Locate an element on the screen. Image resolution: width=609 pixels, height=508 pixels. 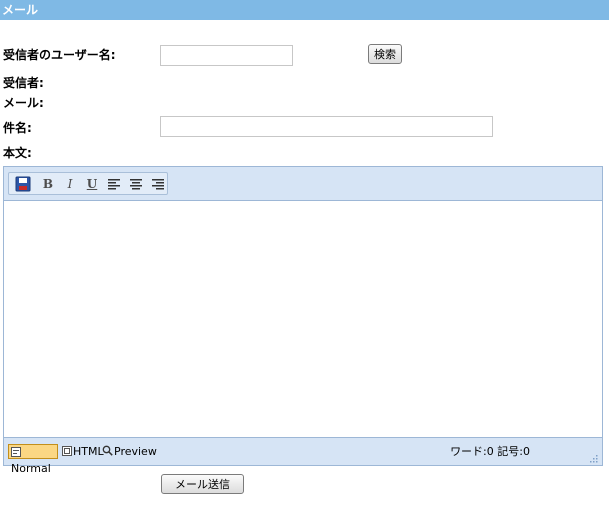
char-count: 記号:0 is located at coordinates (513, 451).